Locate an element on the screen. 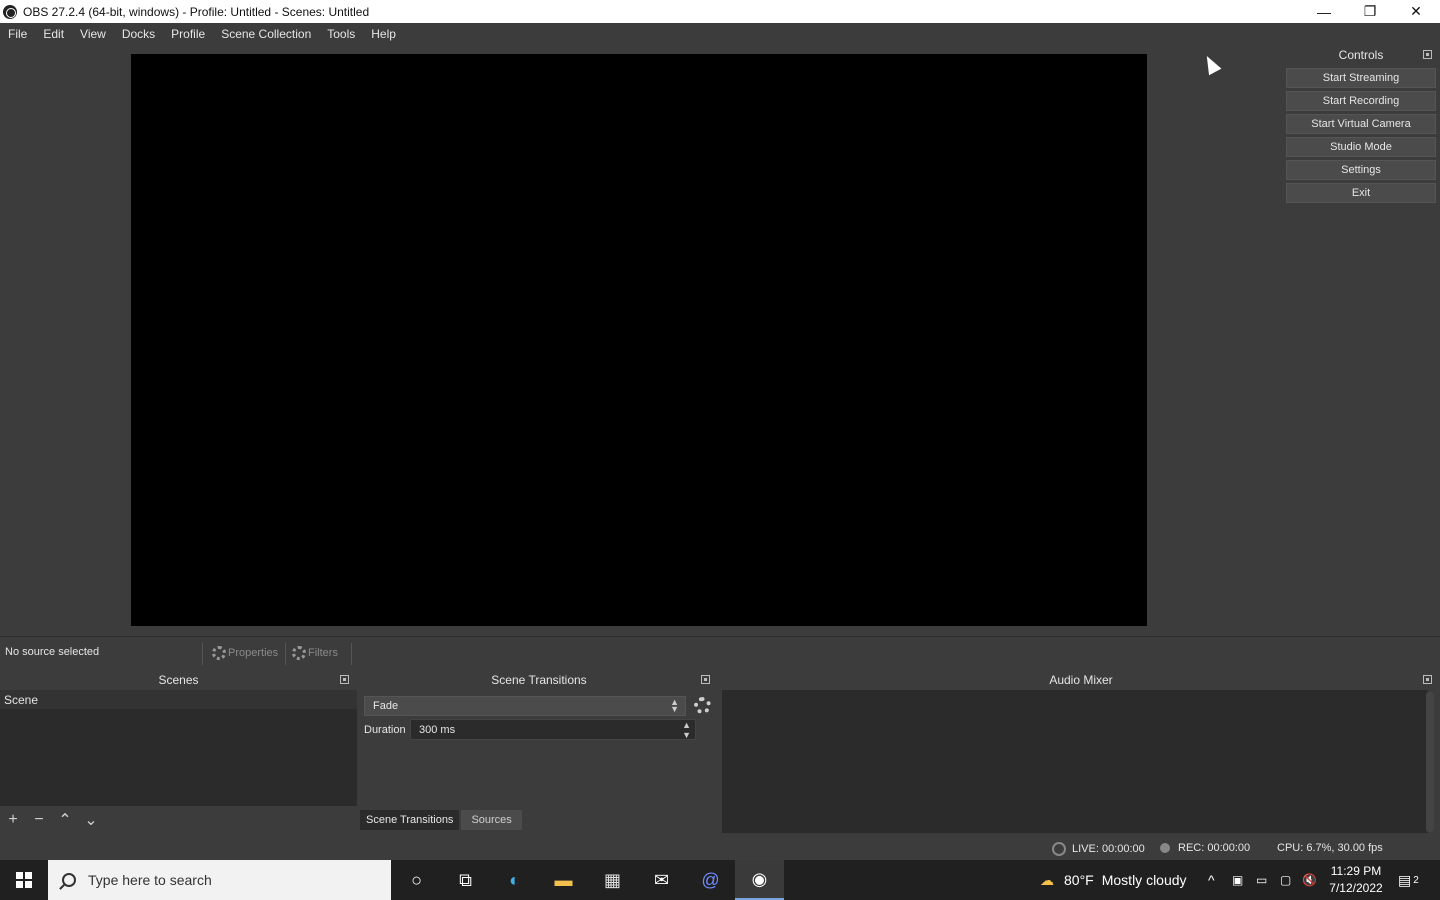 The image size is (1440, 900). search-icon is located at coordinates (69, 880).